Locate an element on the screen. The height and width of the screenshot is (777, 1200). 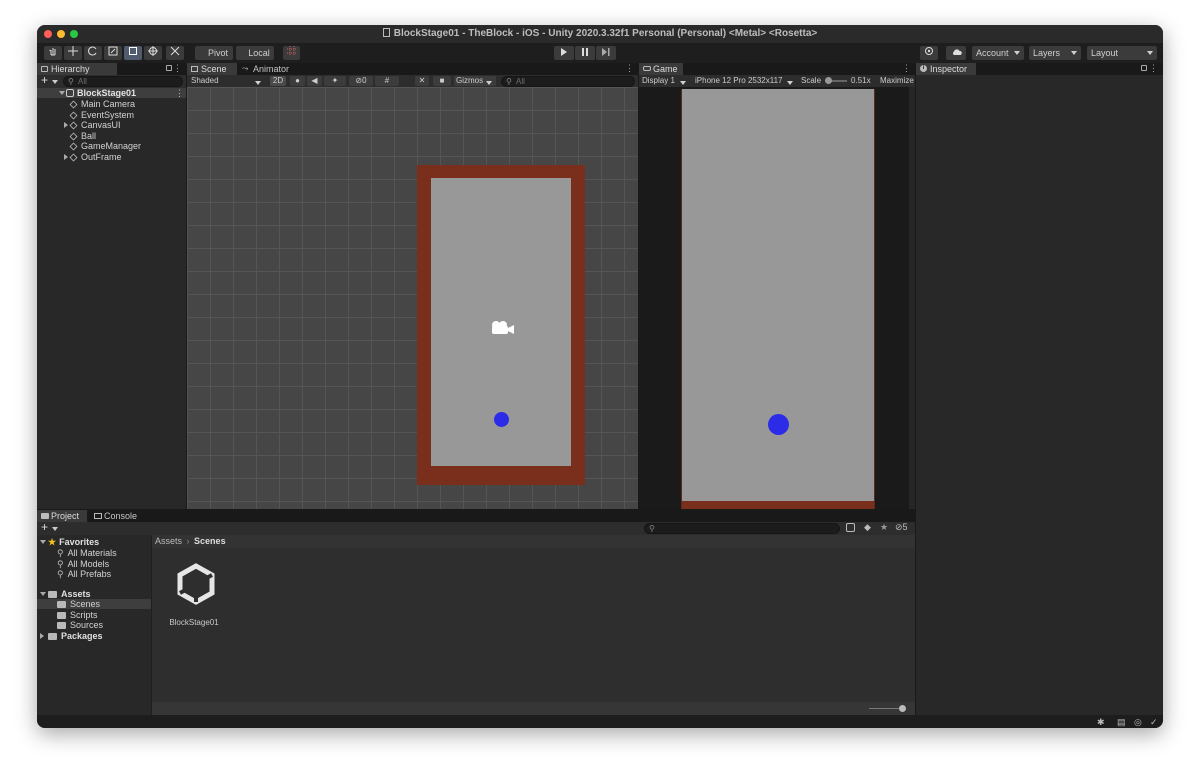
hierarchy-item: CanvasUI is located at coordinates (92, 125).